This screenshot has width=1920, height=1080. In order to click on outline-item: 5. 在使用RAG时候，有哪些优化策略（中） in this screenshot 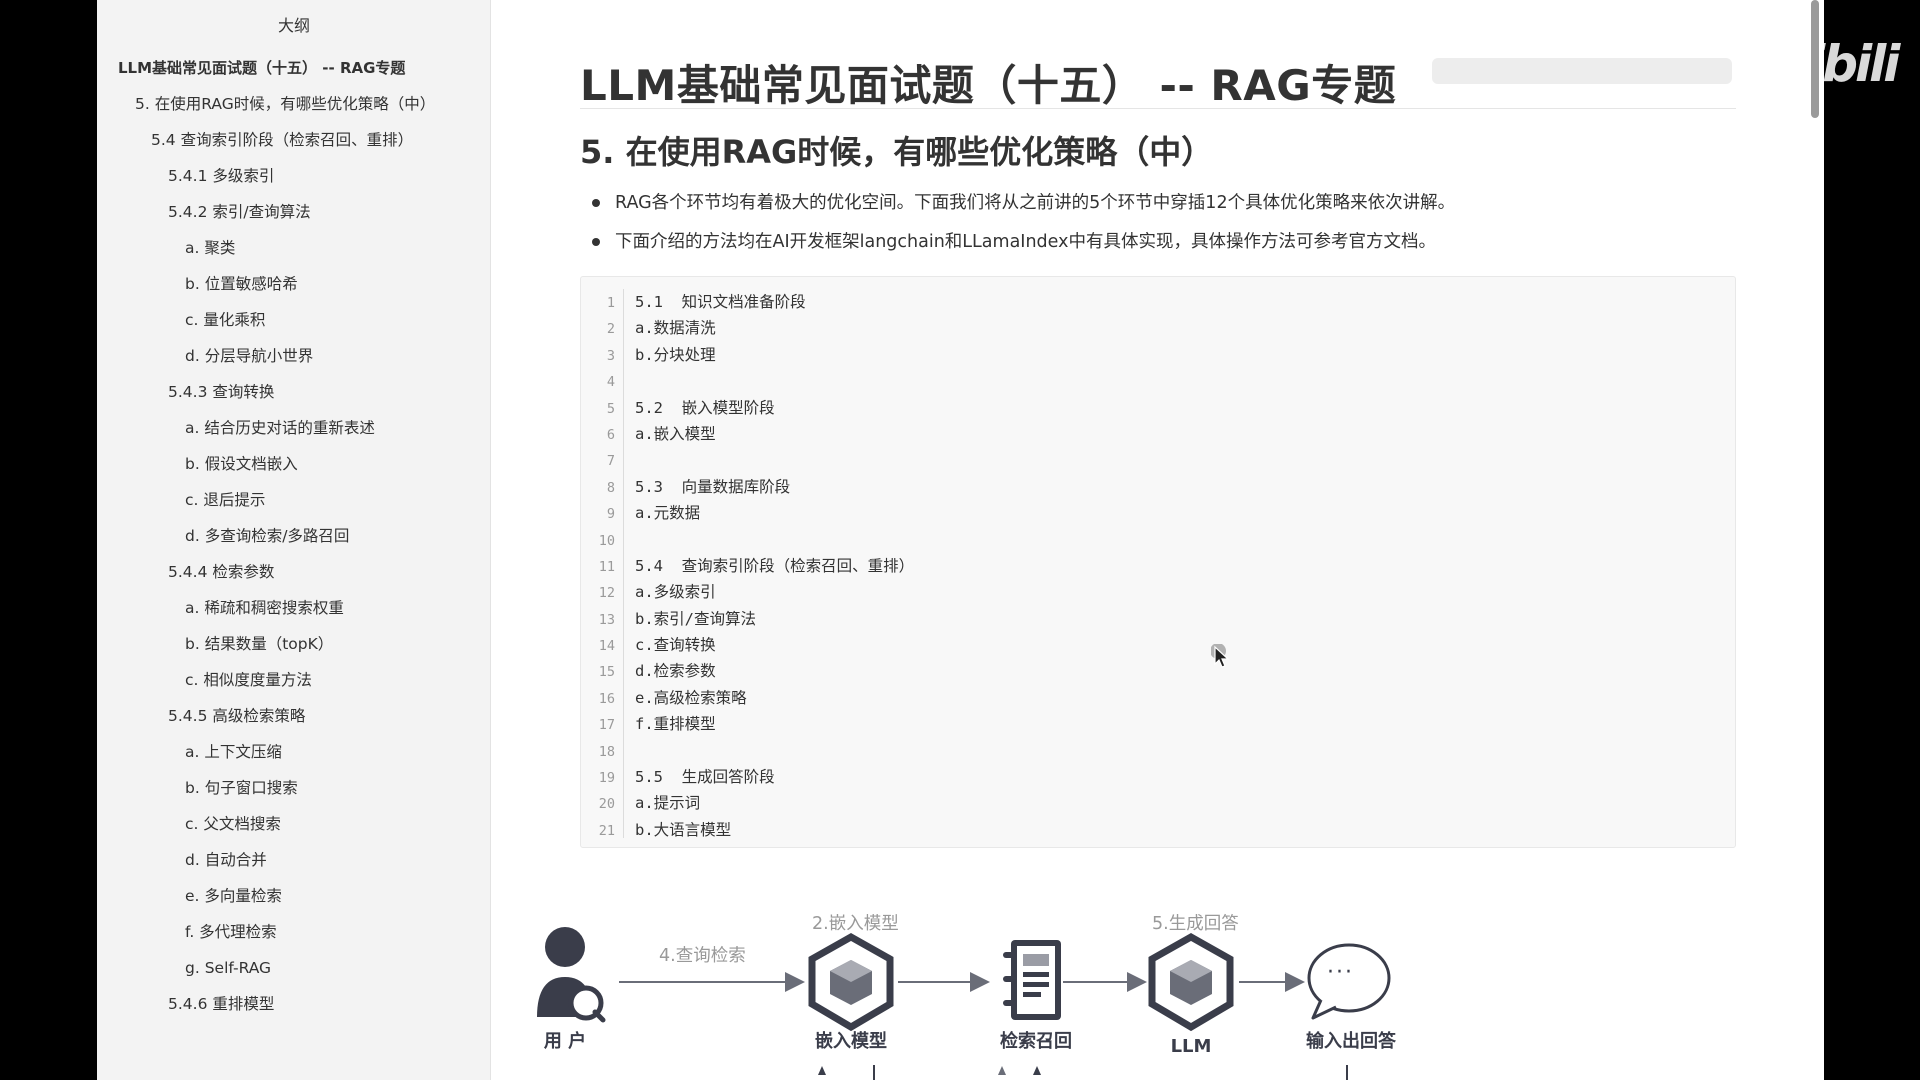, I will do `click(294, 104)`.